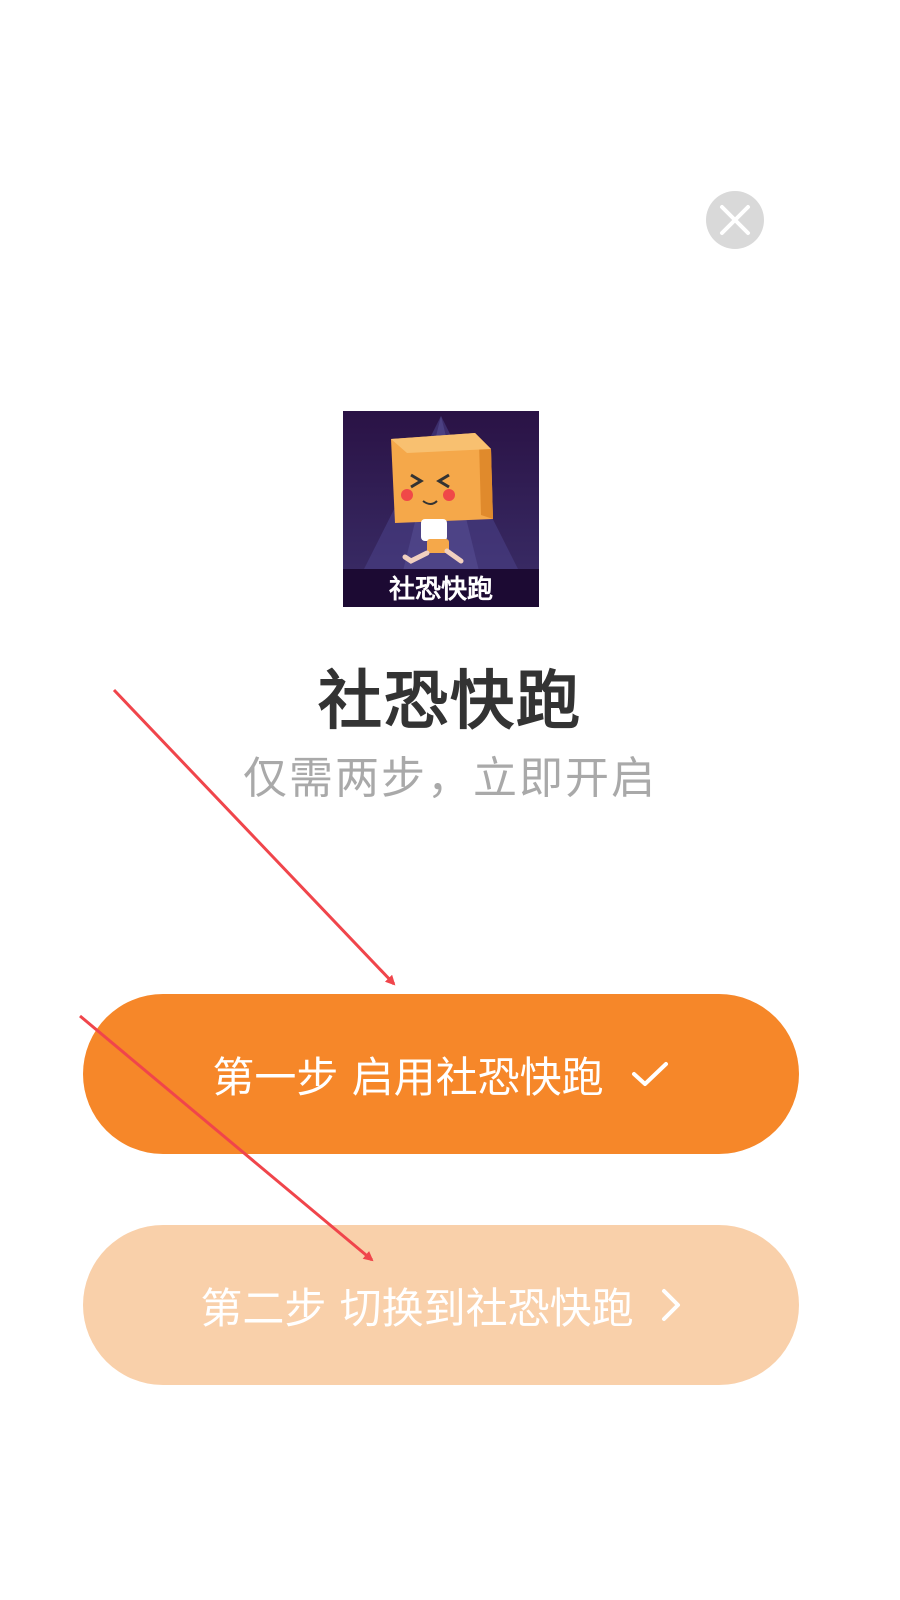 This screenshot has height=1600, width=900. I want to click on subtitle: 仅需两步，立即开启, so click(450, 778).